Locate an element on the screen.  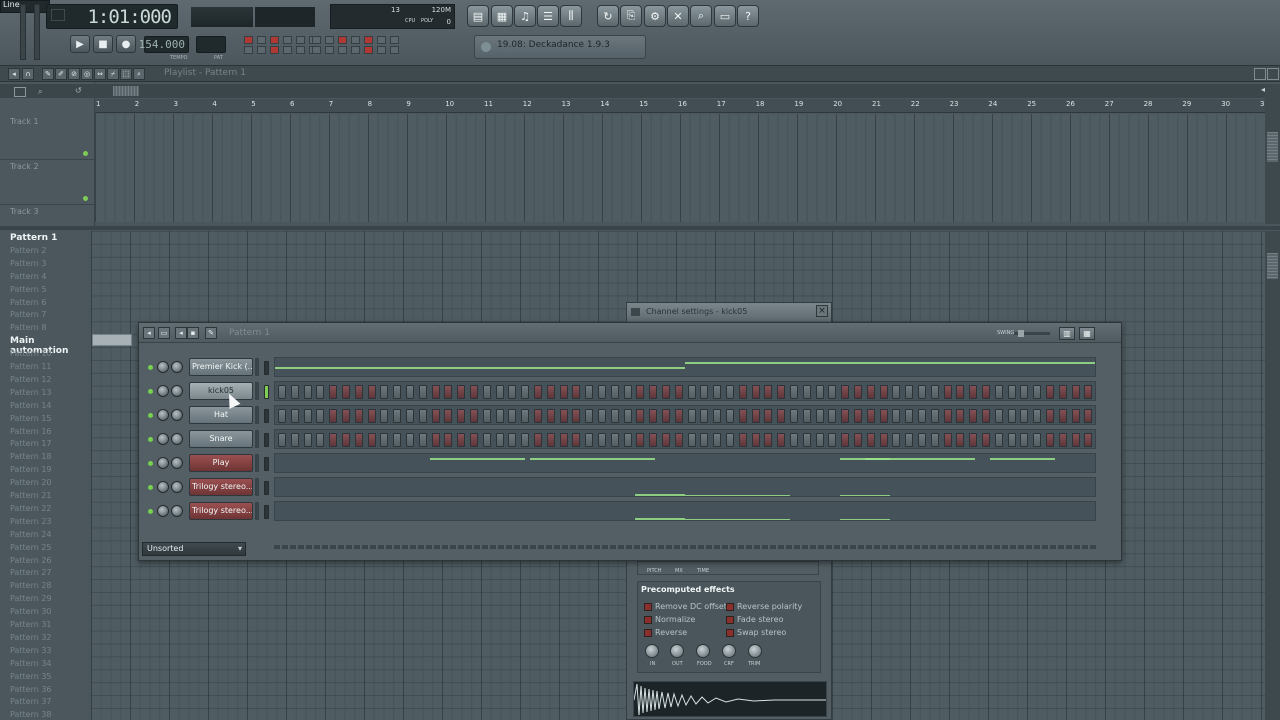
plugin-picker-icon: ⚙ is located at coordinates (655, 16).